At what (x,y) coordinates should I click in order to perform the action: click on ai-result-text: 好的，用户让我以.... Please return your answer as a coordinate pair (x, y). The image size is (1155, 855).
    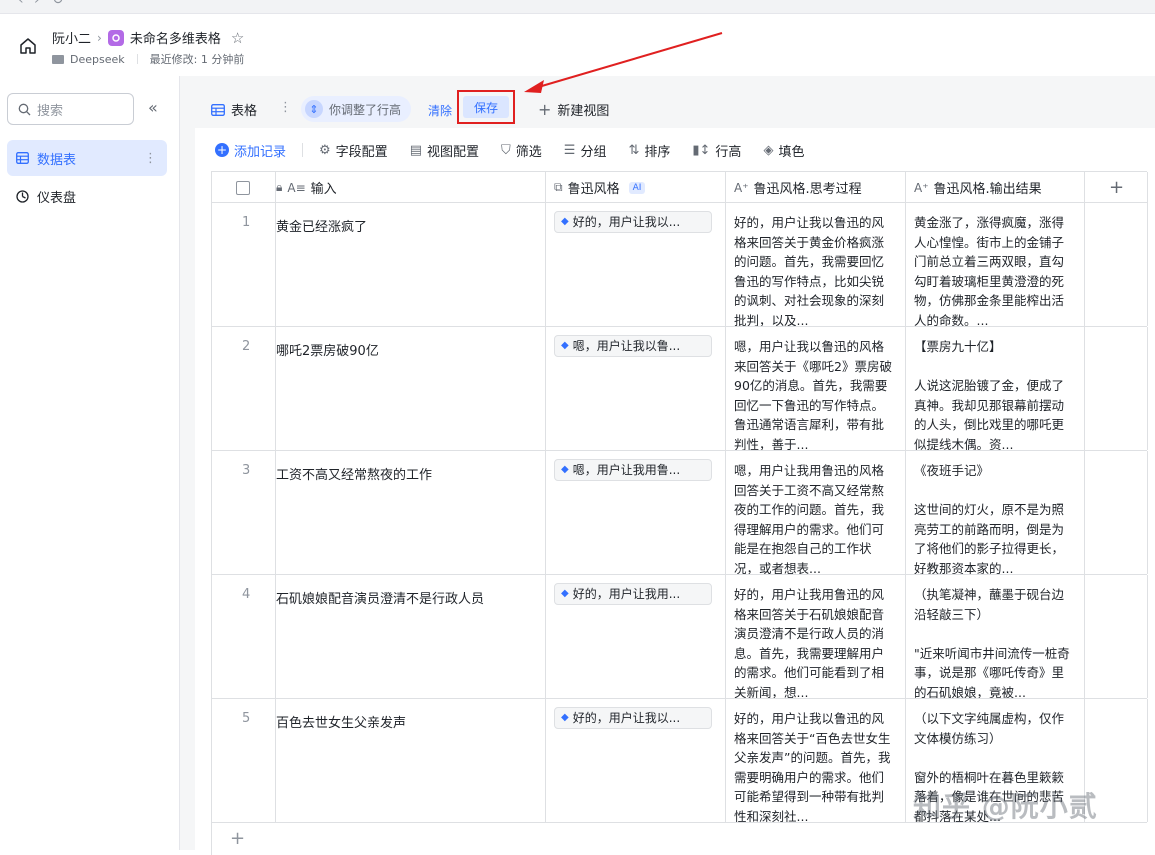
    Looking at the image, I should click on (626, 222).